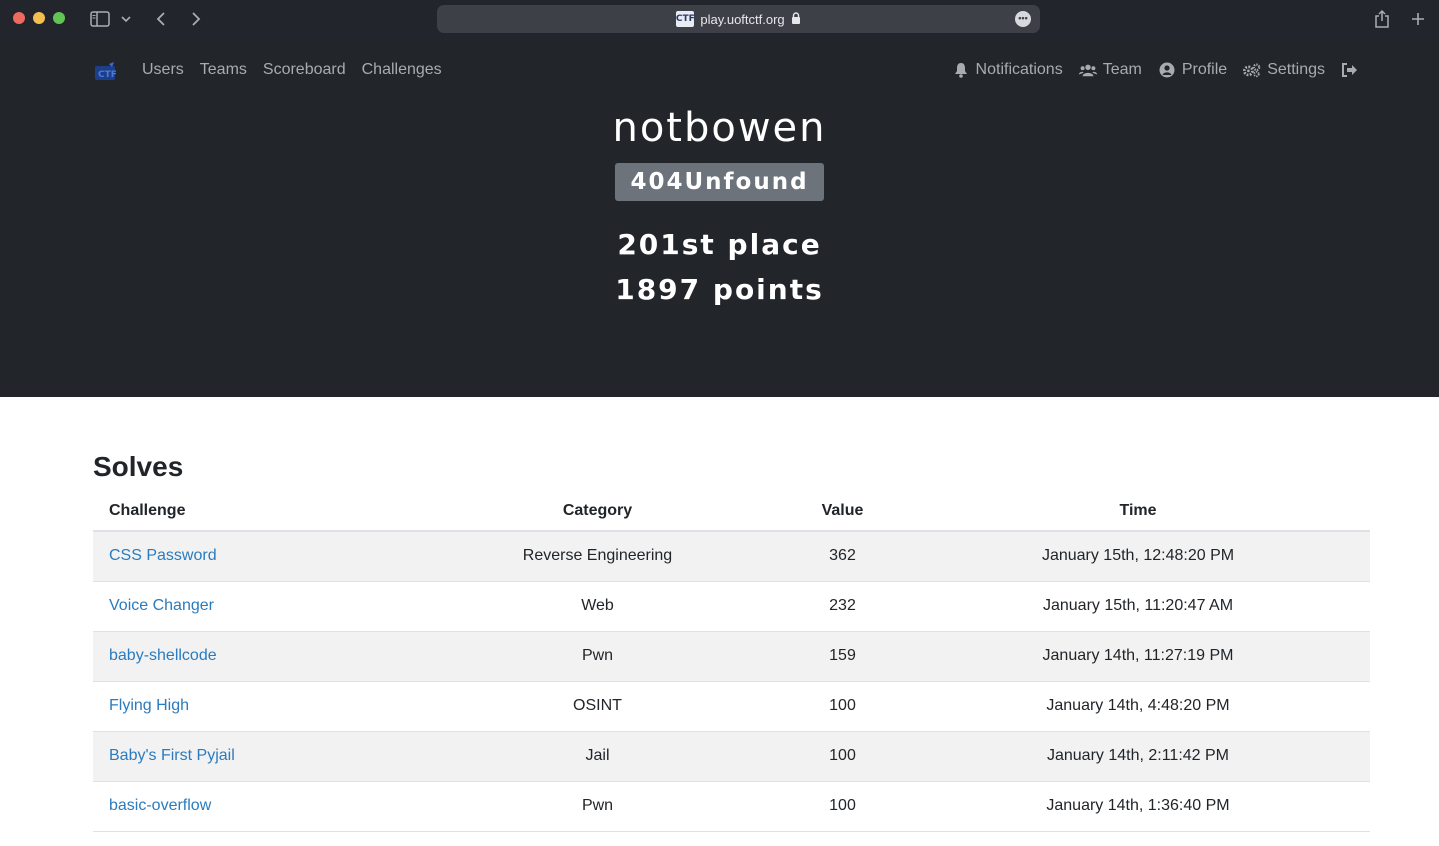  I want to click on time-cell: January 14th, 2:11:42 PM, so click(1138, 756).